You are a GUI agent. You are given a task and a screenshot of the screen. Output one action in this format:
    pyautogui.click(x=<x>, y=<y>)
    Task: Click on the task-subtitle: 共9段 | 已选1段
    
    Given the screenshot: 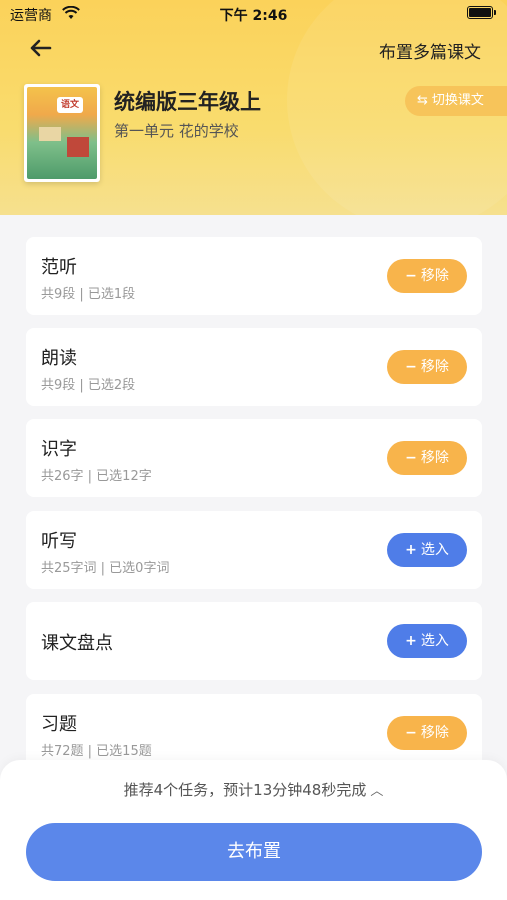 What is the action you would take?
    pyautogui.click(x=88, y=294)
    